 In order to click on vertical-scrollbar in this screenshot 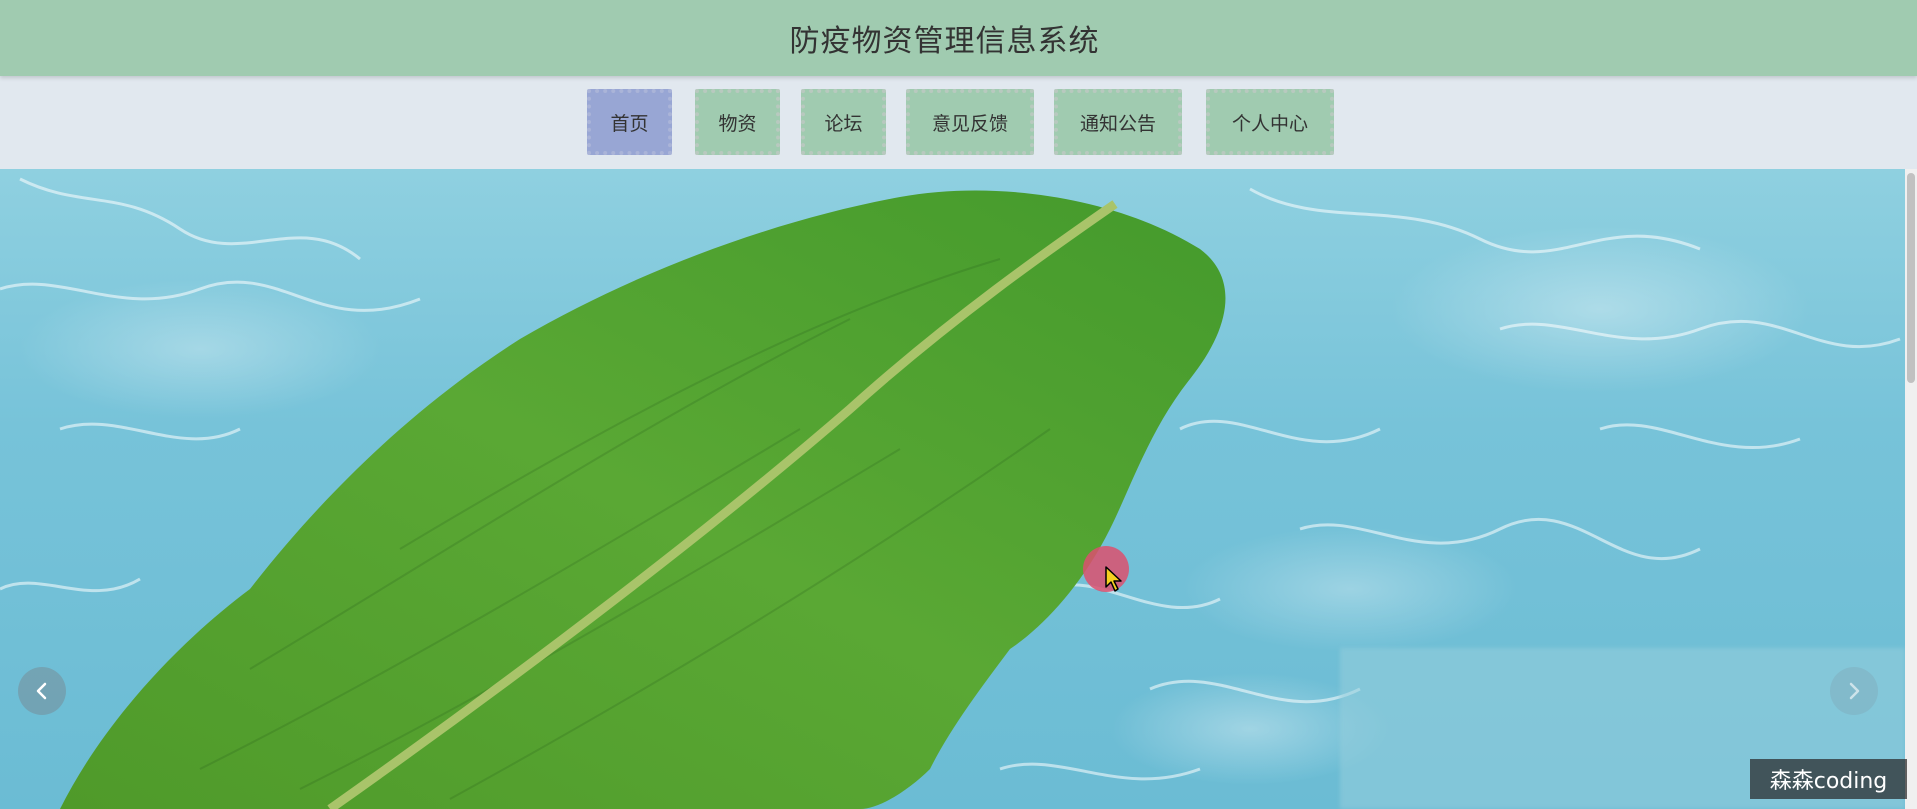, I will do `click(1911, 489)`.